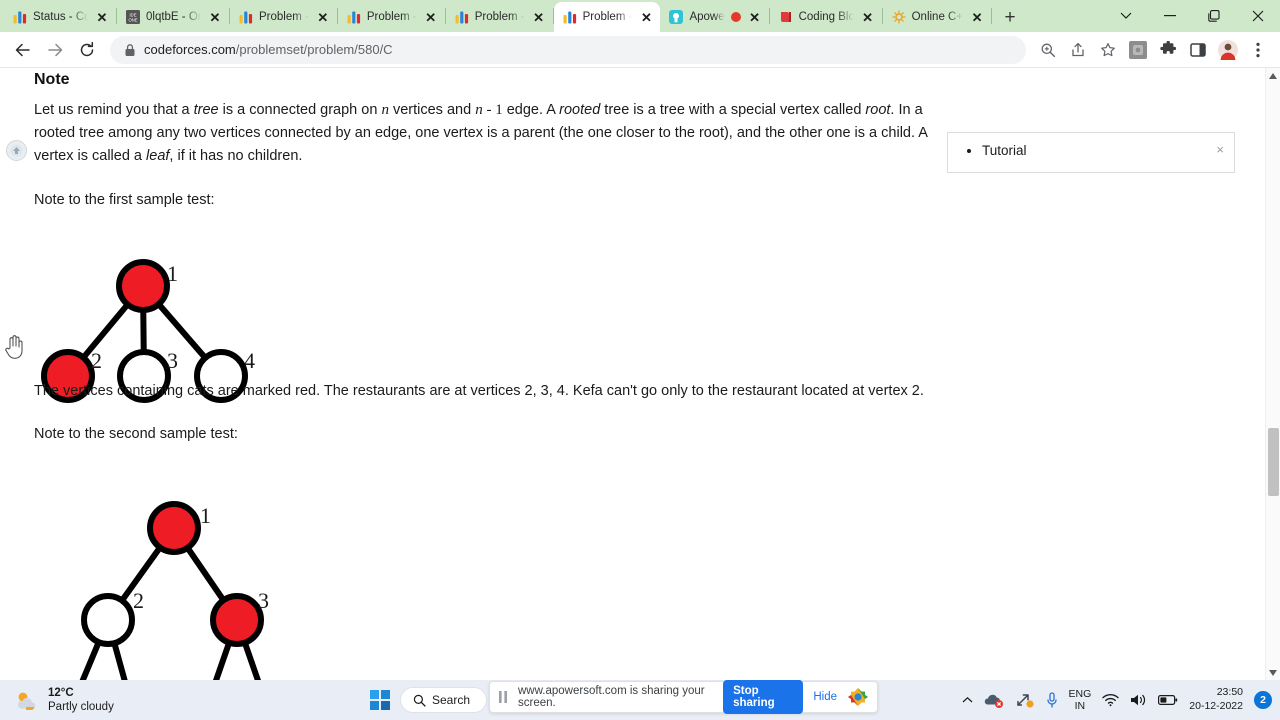 This screenshot has width=1280, height=720. What do you see at coordinates (1258, 16) in the screenshot?
I see `close-window-button` at bounding box center [1258, 16].